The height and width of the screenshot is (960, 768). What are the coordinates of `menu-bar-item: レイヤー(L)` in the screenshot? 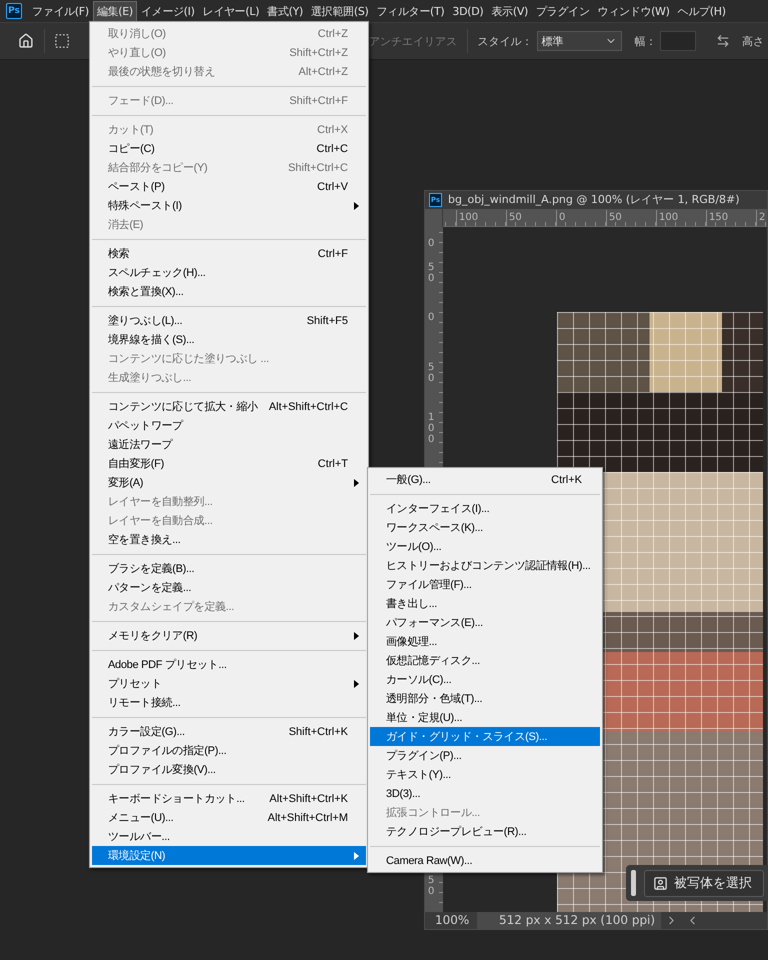 It's located at (231, 11).